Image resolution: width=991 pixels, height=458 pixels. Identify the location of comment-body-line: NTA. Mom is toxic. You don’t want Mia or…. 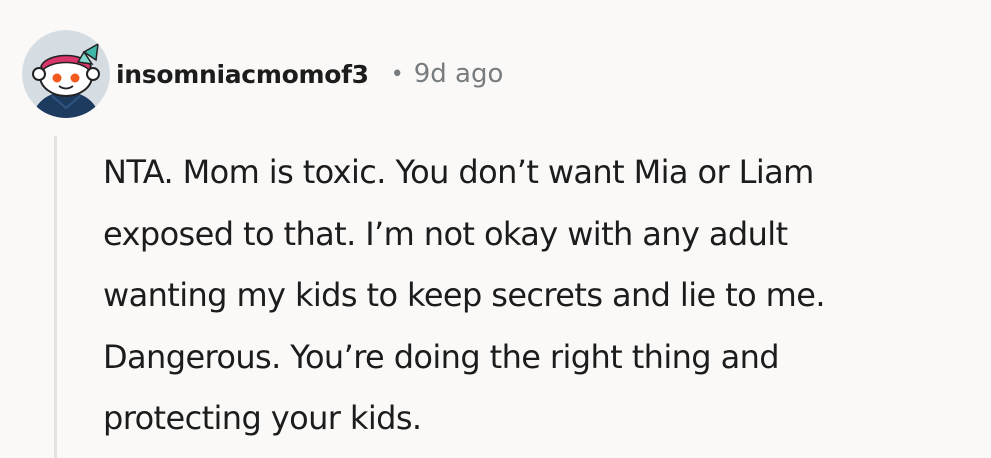
(458, 172).